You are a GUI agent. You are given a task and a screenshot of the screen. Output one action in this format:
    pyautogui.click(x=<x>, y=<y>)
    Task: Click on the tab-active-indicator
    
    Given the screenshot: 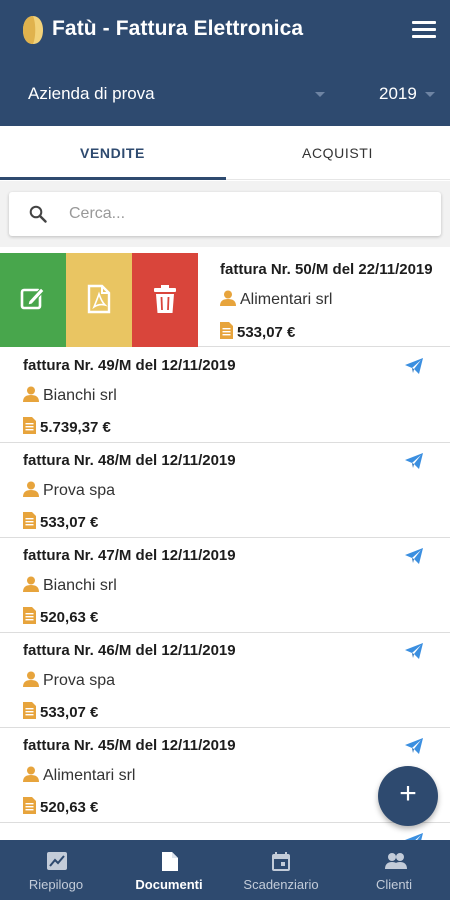 What is the action you would take?
    pyautogui.click(x=113, y=178)
    